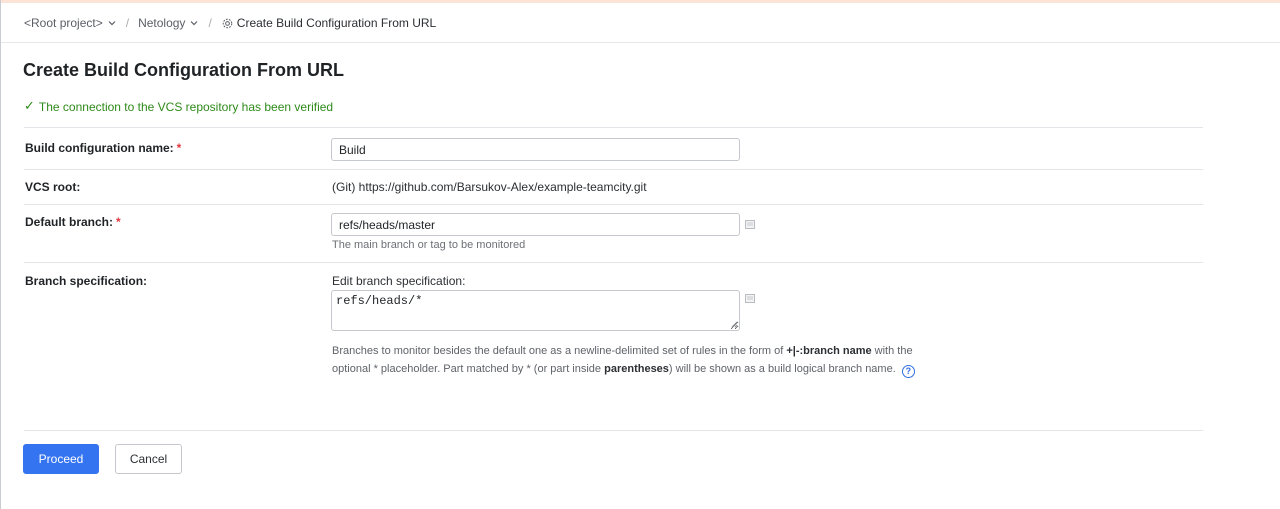 The height and width of the screenshot is (509, 1280). What do you see at coordinates (61, 459) in the screenshot?
I see `proceed-button: Proceed` at bounding box center [61, 459].